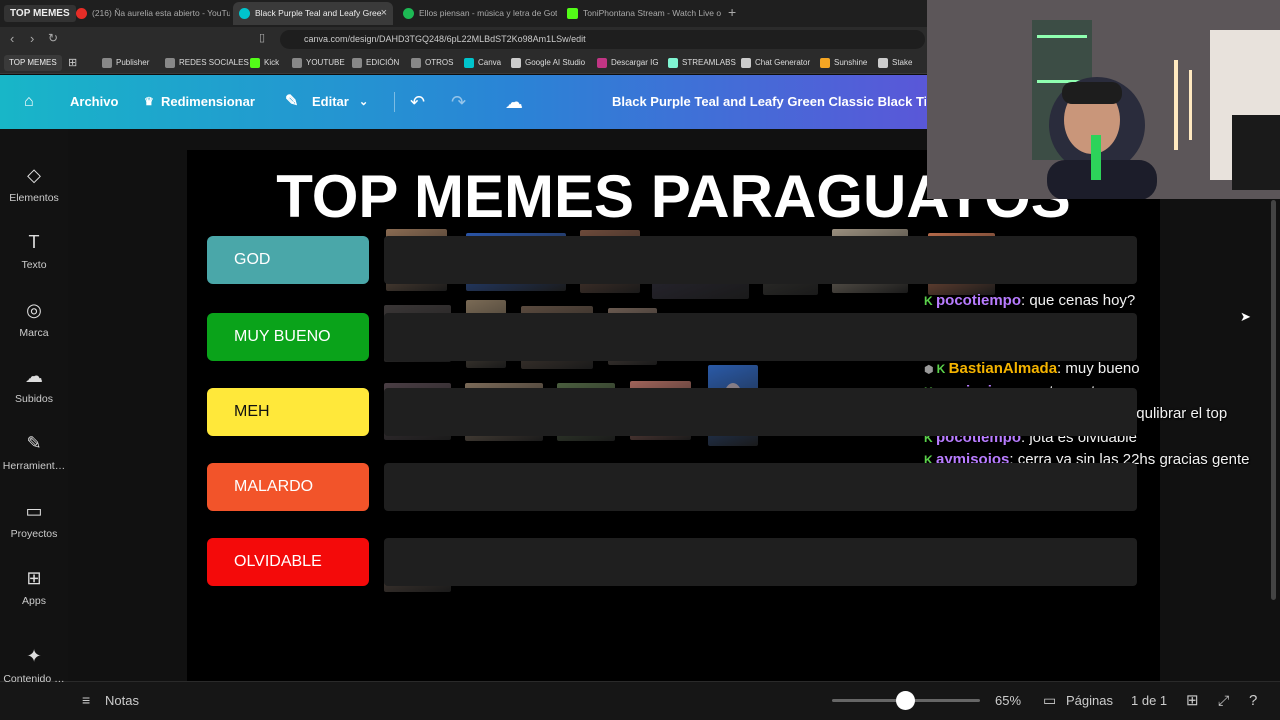 This screenshot has height=720, width=1280. What do you see at coordinates (32, 38) in the screenshot?
I see `forward-icon: ›` at bounding box center [32, 38].